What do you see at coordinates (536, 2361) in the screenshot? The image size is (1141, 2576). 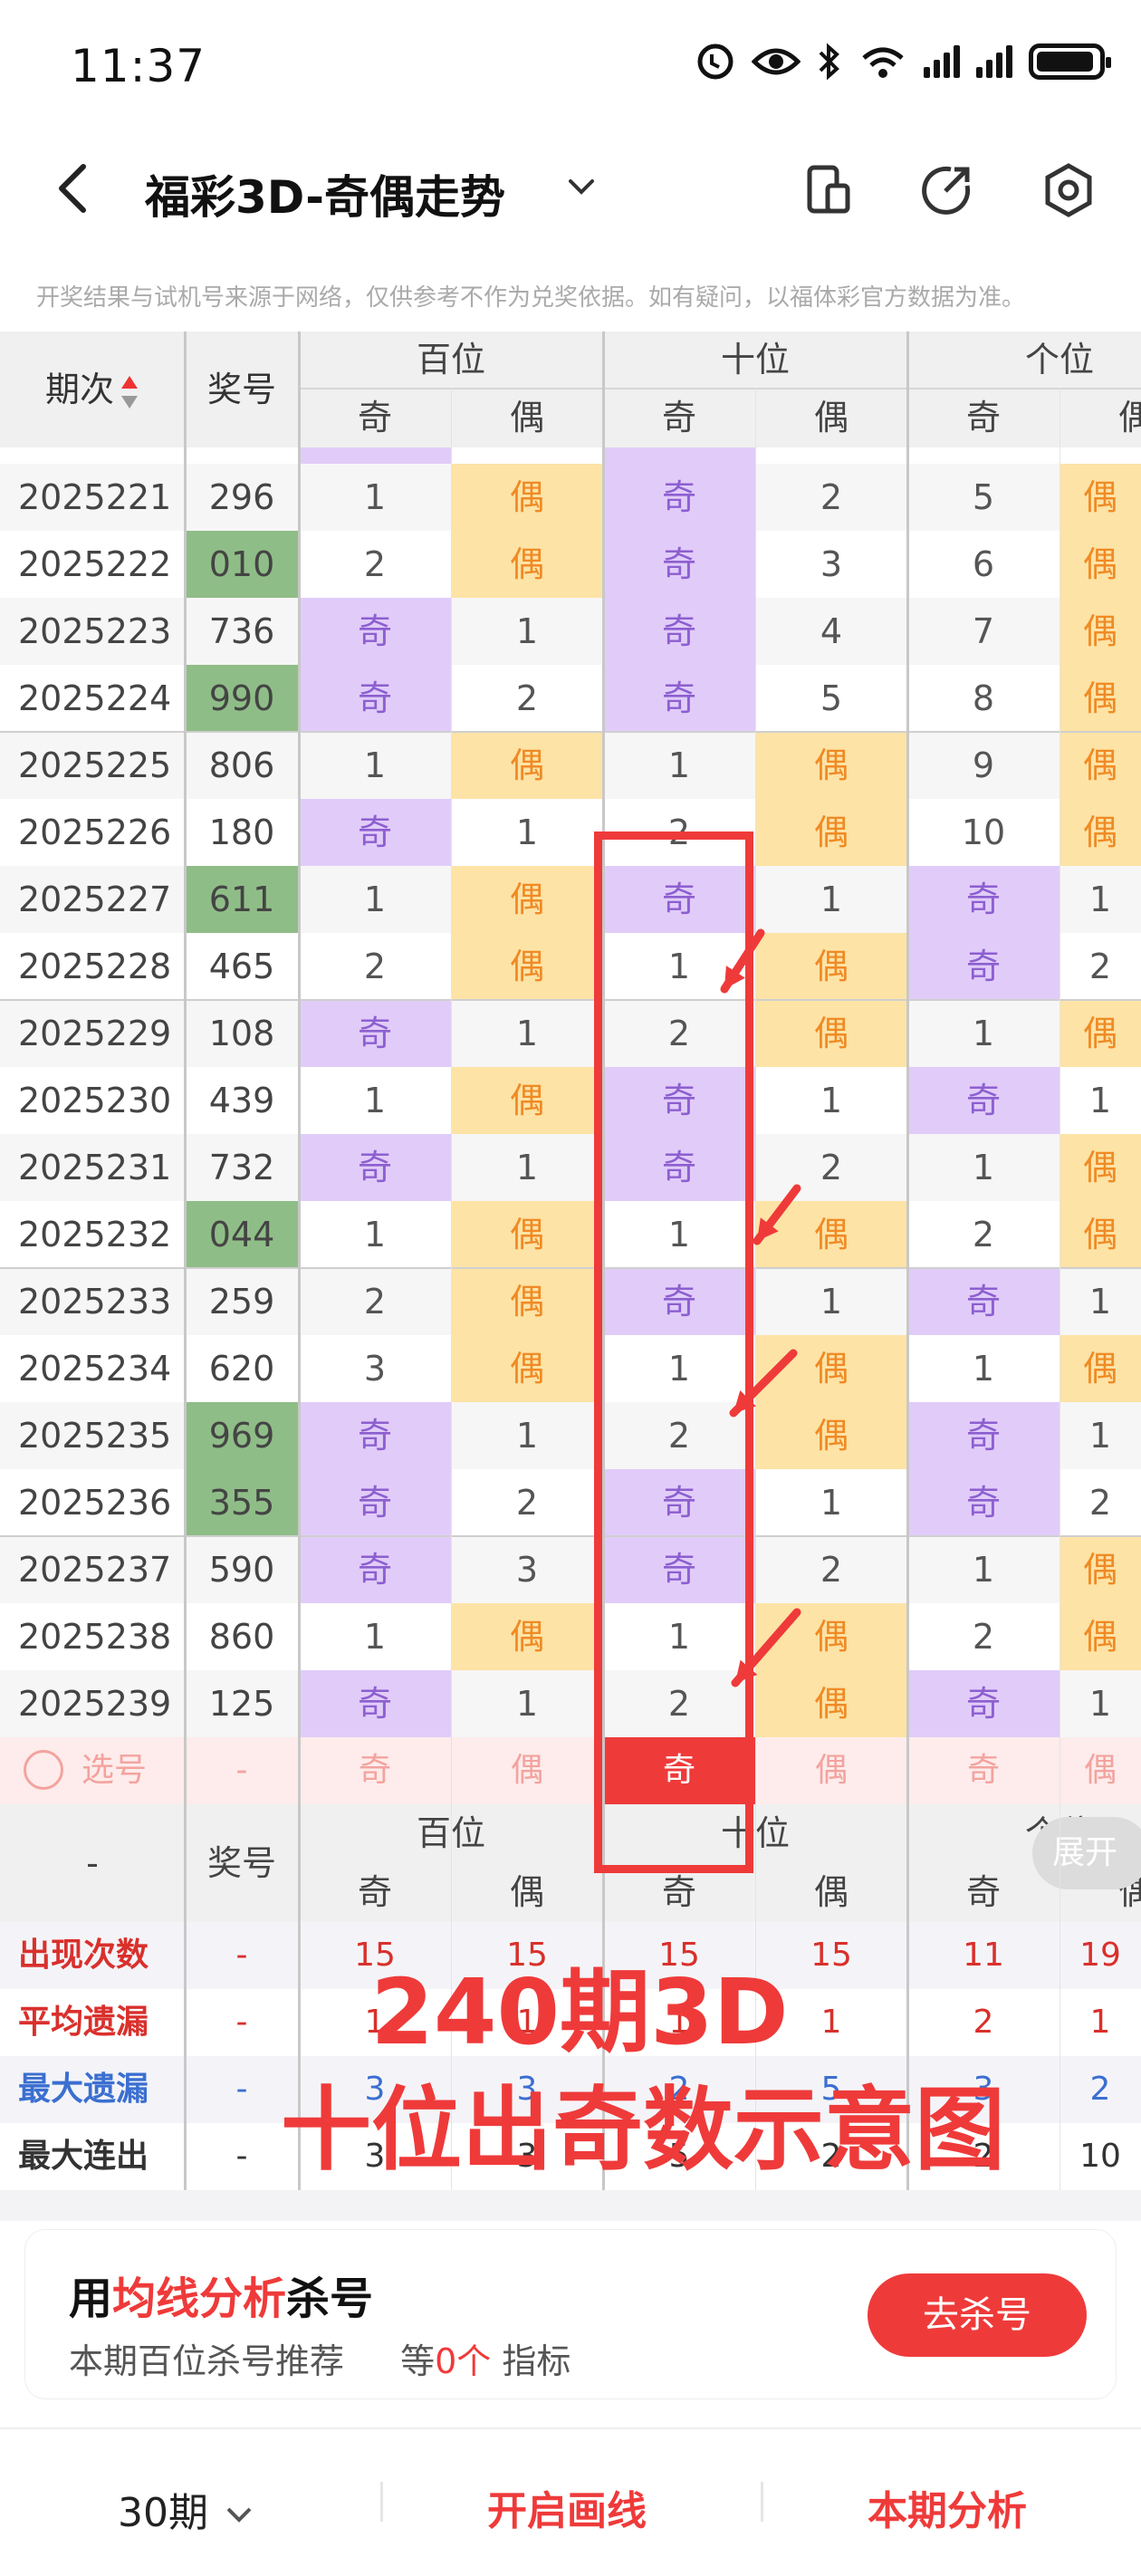 I see `promo-indicator-post: 指标` at bounding box center [536, 2361].